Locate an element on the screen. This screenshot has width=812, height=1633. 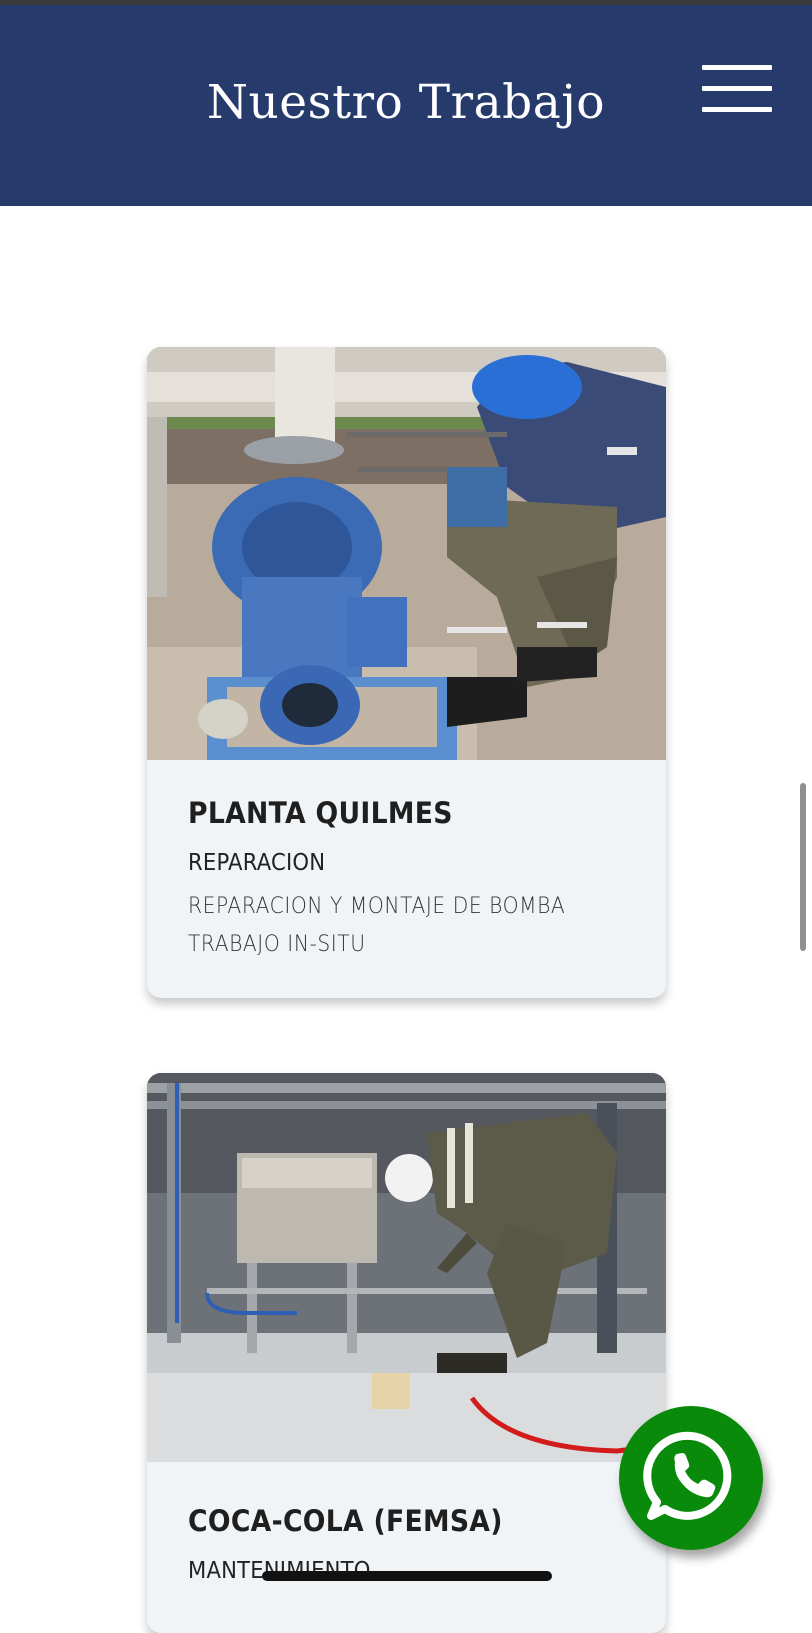
card-title: PLANTA QUILMES is located at coordinates (320, 813).